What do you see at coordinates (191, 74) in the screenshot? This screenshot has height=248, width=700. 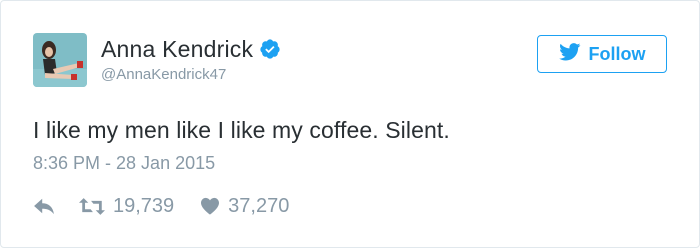 I see `user-handle: @AnnaKendrick47` at bounding box center [191, 74].